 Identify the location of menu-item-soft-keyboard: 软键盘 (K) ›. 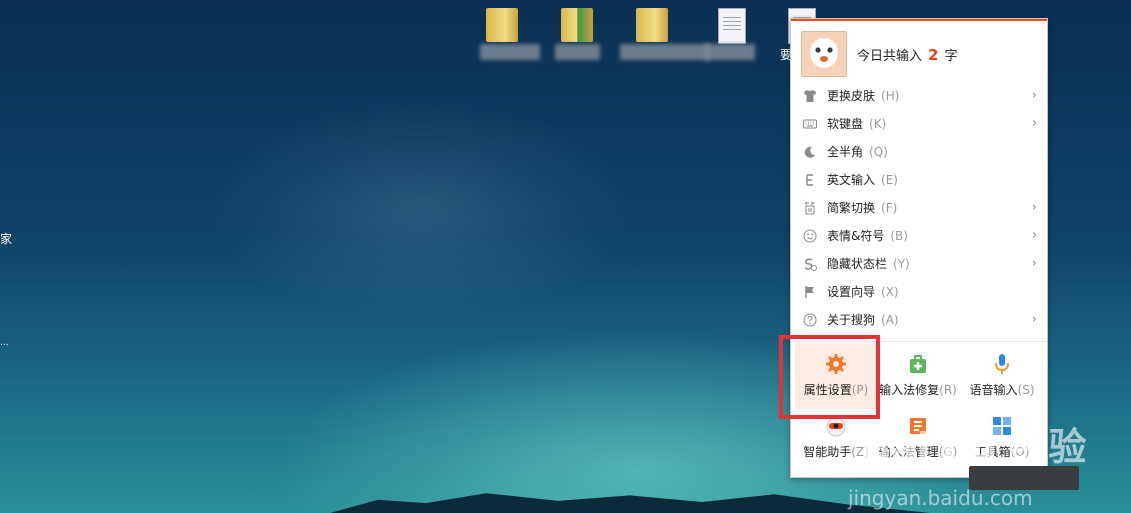
(919, 124).